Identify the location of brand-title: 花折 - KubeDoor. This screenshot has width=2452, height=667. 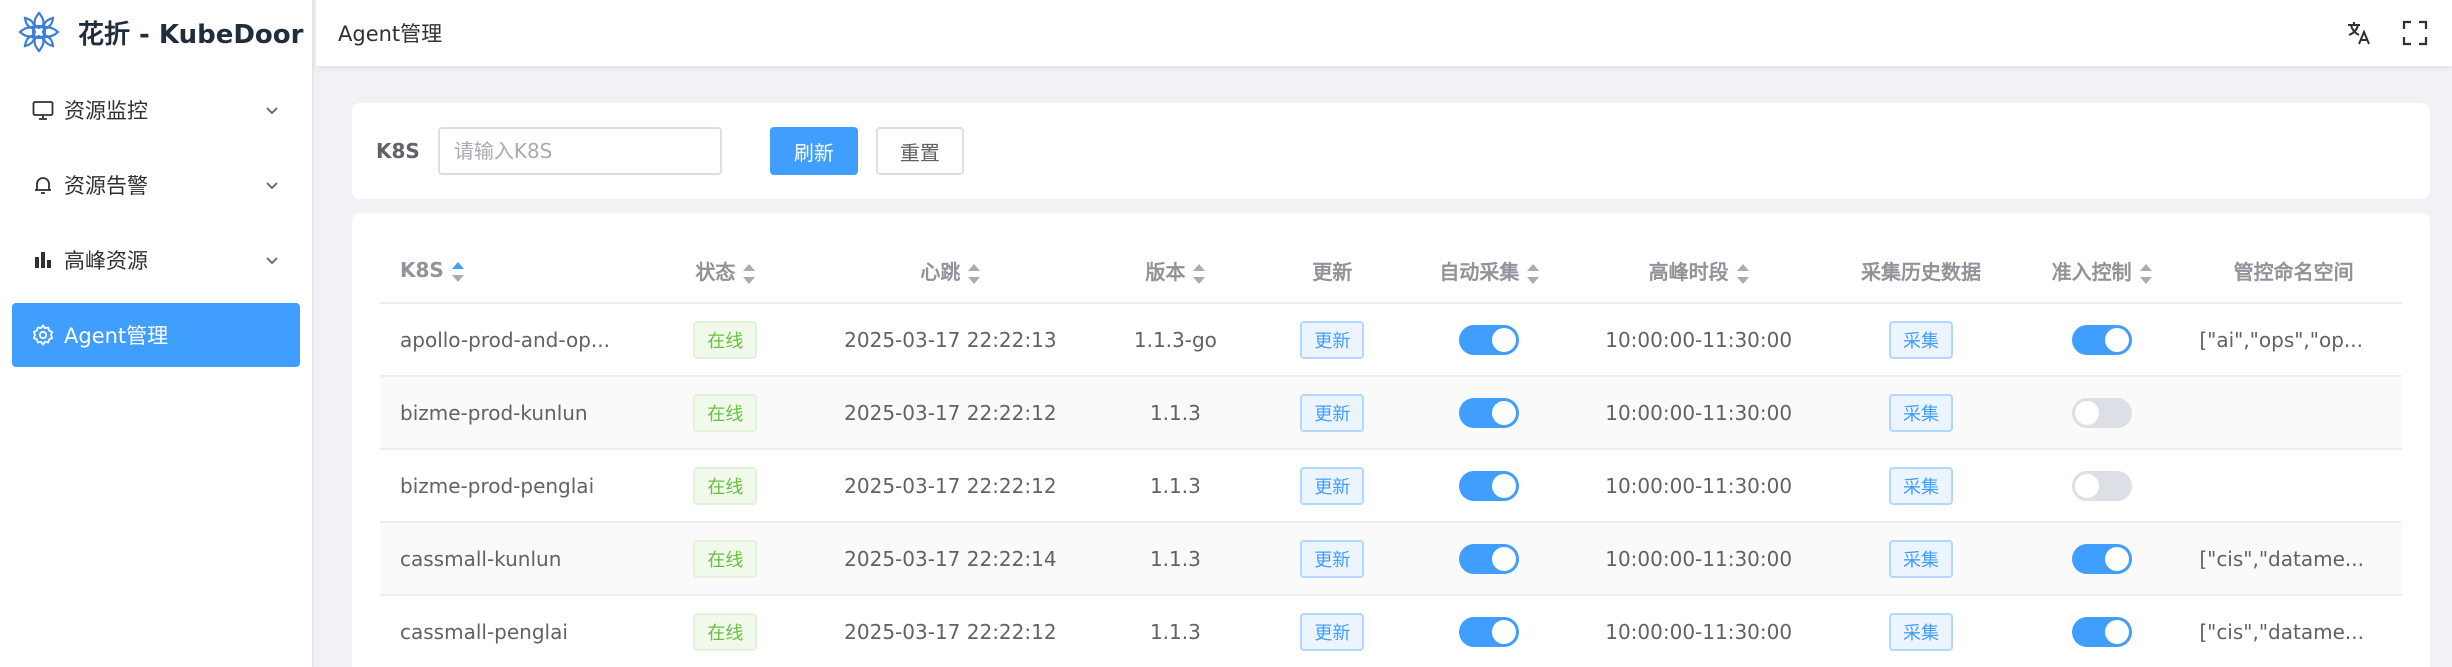
(191, 34).